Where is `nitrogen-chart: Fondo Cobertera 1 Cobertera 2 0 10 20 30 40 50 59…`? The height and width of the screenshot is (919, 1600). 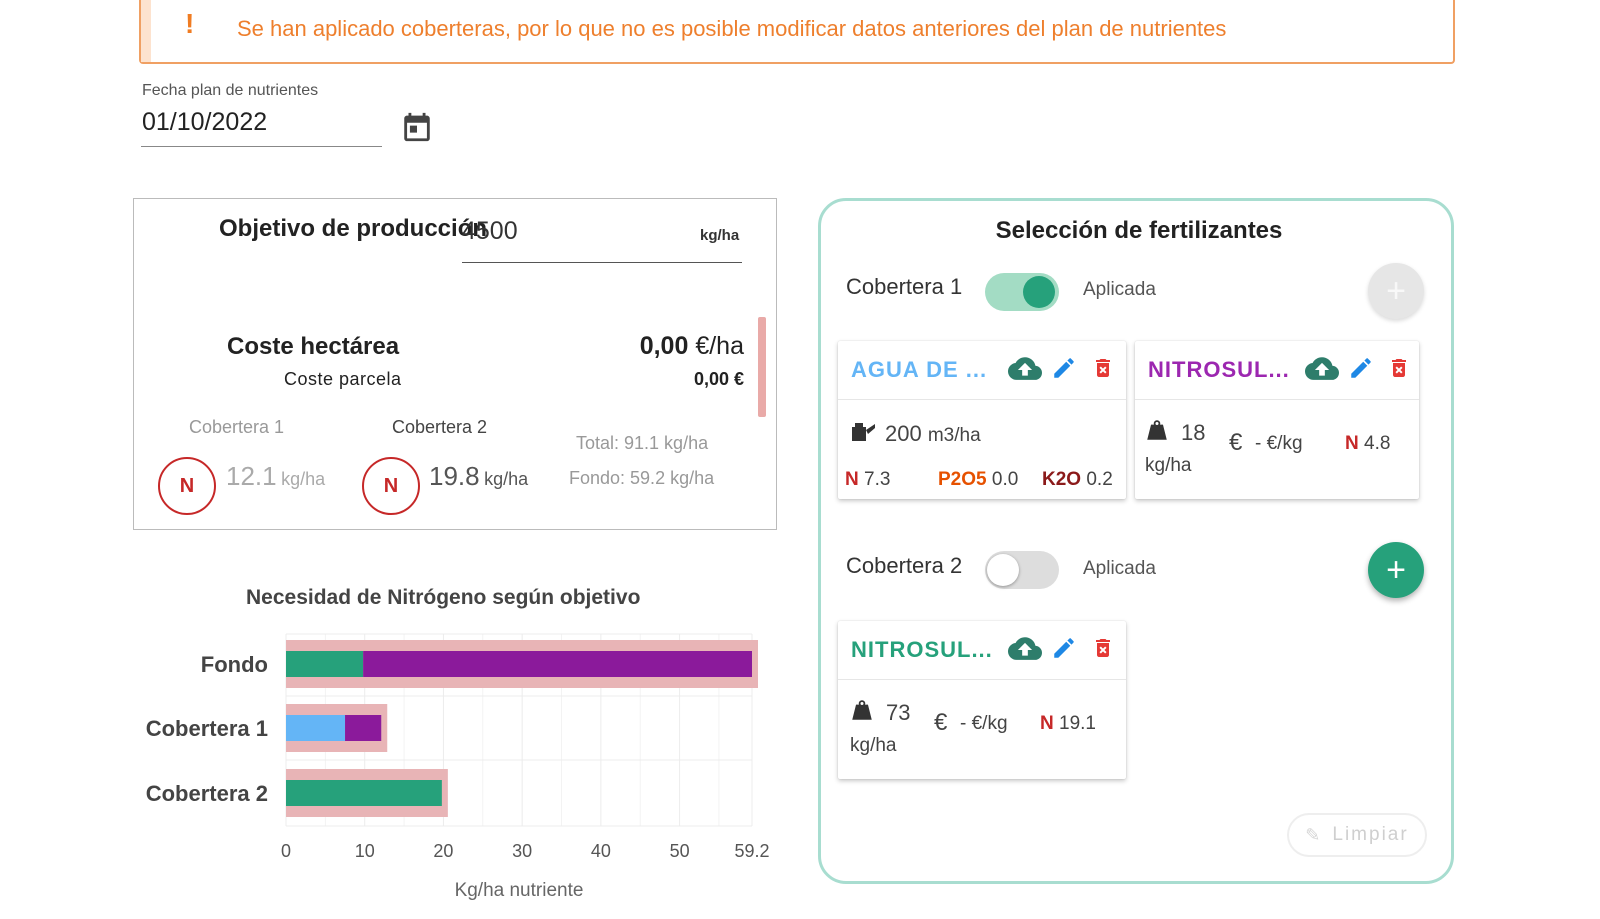 nitrogen-chart: Fondo Cobertera 1 Cobertera 2 0 10 20 30 40 50 59… is located at coordinates (458, 766).